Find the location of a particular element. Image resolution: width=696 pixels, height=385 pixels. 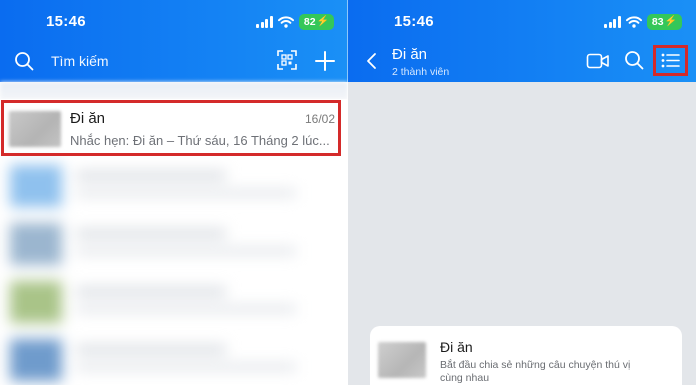

options-menu-button is located at coordinates (670, 60).